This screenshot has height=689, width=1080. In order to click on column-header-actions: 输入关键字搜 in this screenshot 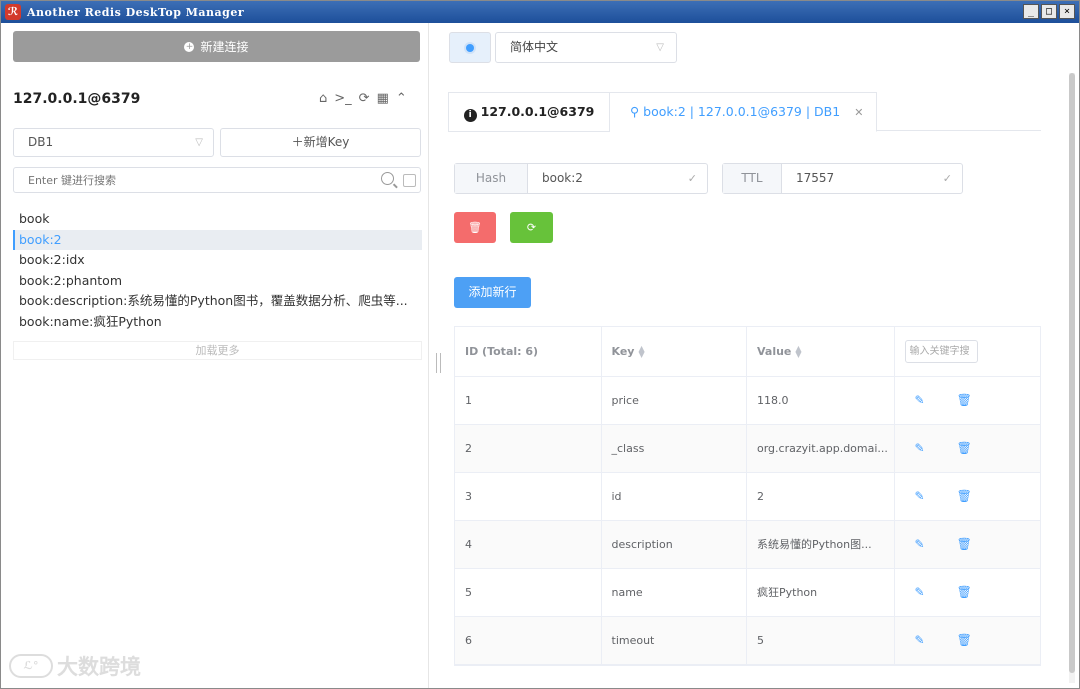, I will do `click(968, 352)`.